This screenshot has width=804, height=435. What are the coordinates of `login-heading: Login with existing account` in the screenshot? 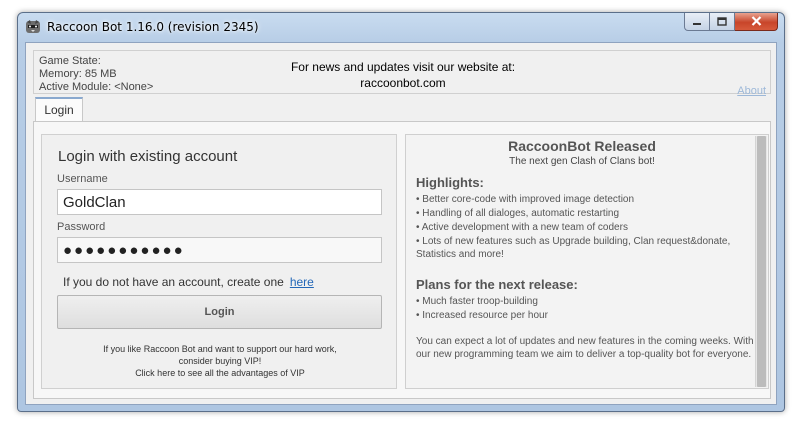 It's located at (148, 156).